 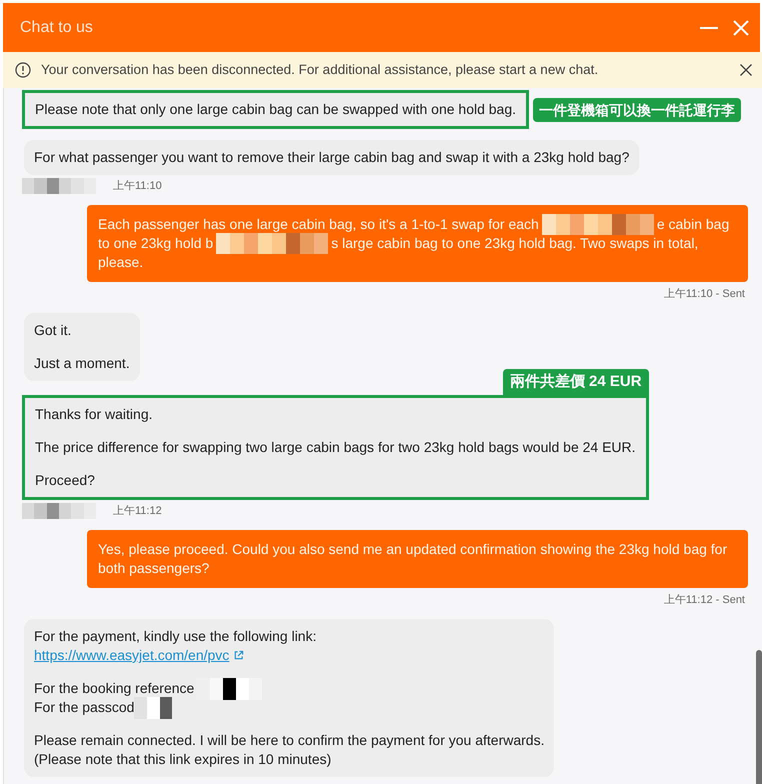 I want to click on message-text: Got it., so click(x=53, y=330).